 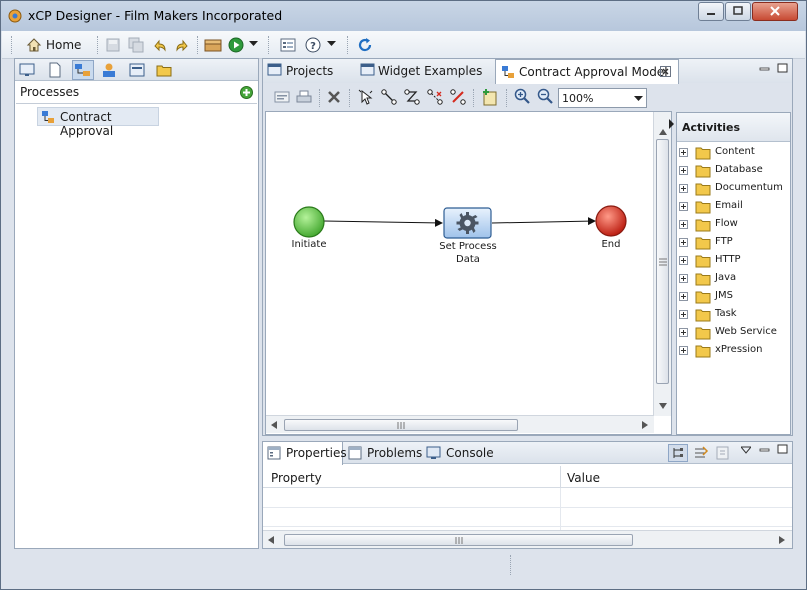 I want to click on minimize-button, so click(x=711, y=11).